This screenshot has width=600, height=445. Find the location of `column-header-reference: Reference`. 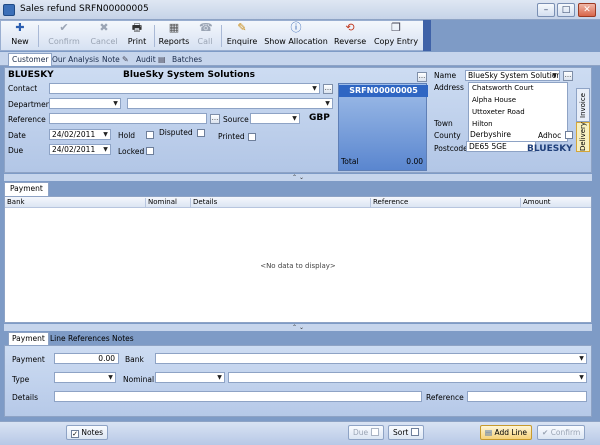

column-header-reference: Reference is located at coordinates (445, 202).